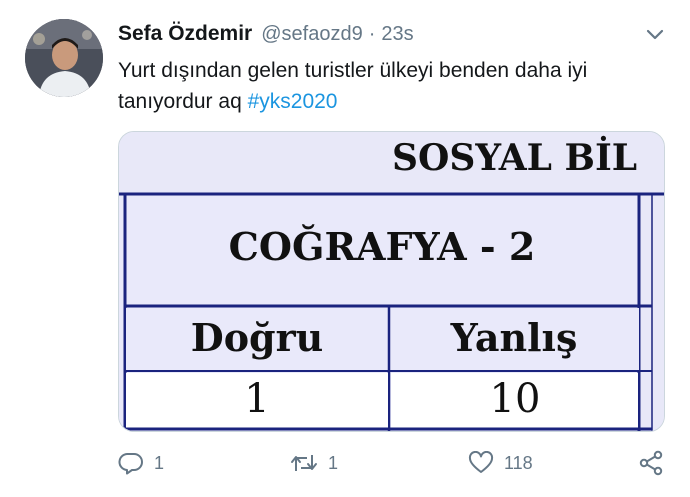 The height and width of the screenshot is (497, 690). I want to click on retweet-count: 1, so click(333, 462).